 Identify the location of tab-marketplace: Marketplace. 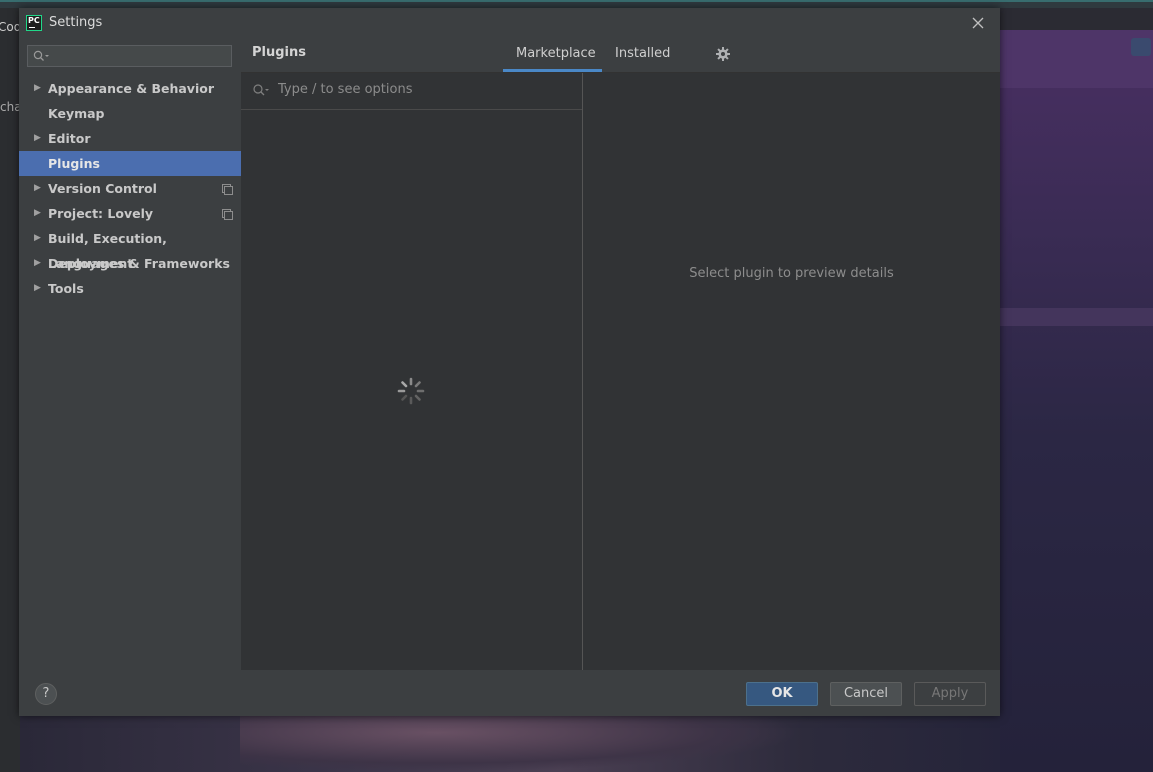
(556, 53).